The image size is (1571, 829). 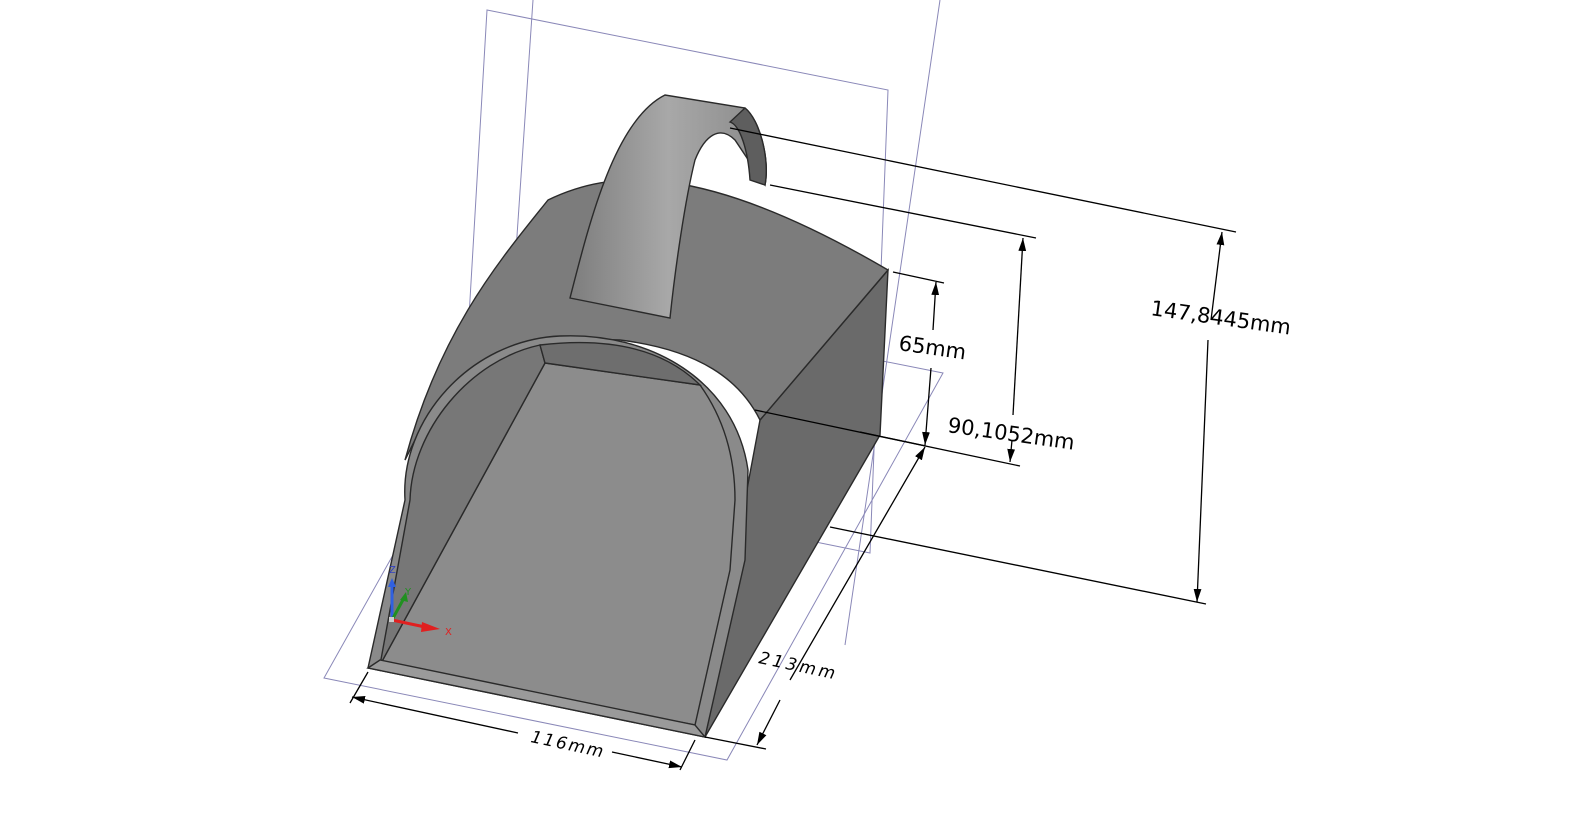 What do you see at coordinates (448, 632) in the screenshot?
I see `x-axis-label: X` at bounding box center [448, 632].